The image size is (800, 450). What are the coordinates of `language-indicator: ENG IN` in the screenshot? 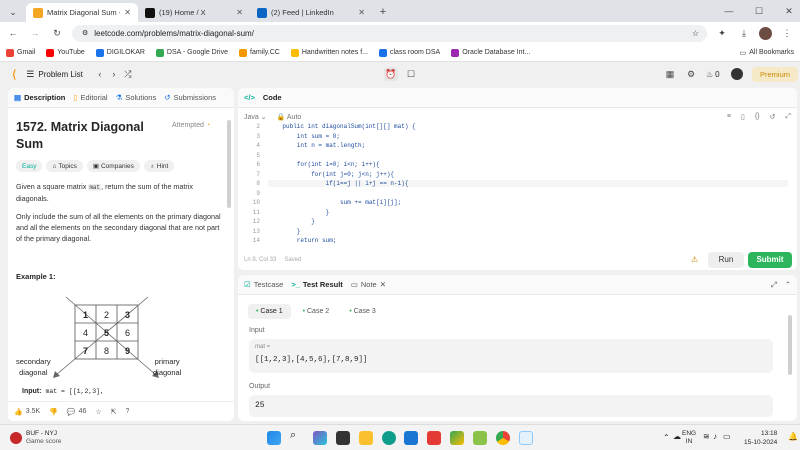 It's located at (689, 438).